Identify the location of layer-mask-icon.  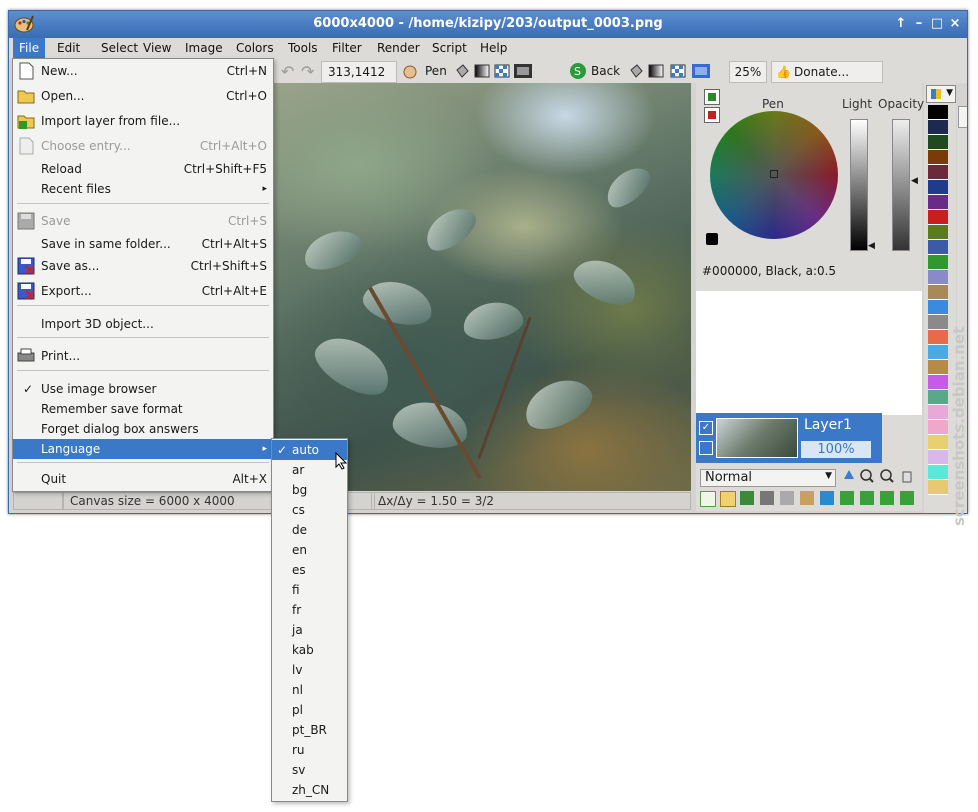
(787, 498).